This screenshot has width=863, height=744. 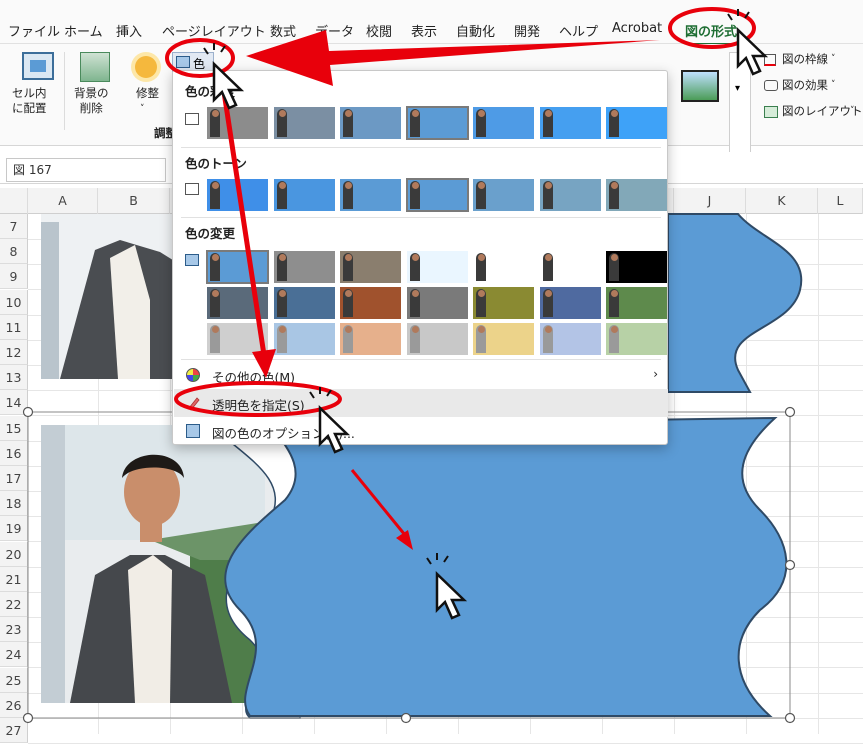 What do you see at coordinates (735, 303) in the screenshot?
I see `top-wave-shape` at bounding box center [735, 303].